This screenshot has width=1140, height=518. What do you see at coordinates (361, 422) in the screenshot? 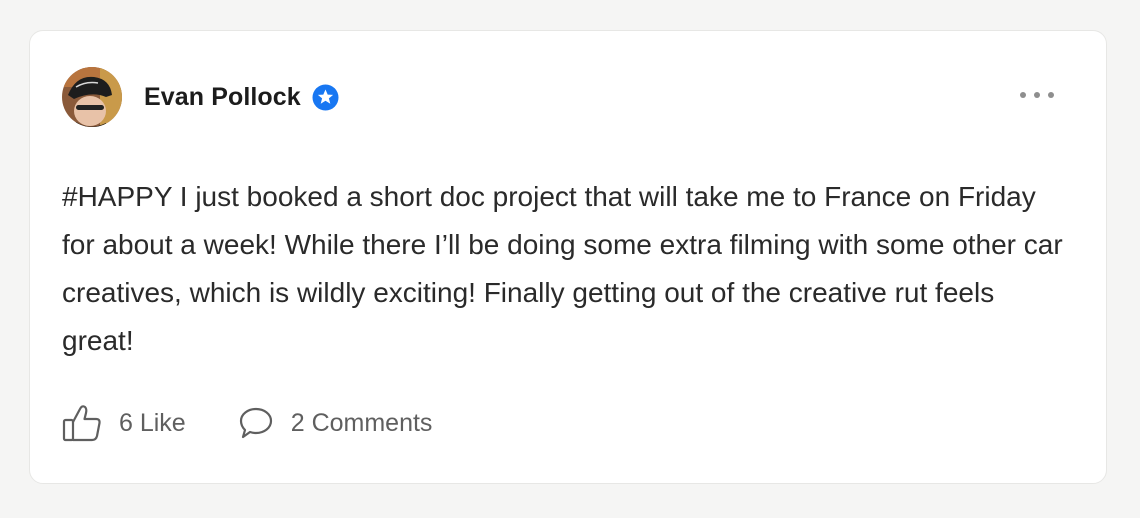
I see `comment-count-label: 2 Comments` at bounding box center [361, 422].